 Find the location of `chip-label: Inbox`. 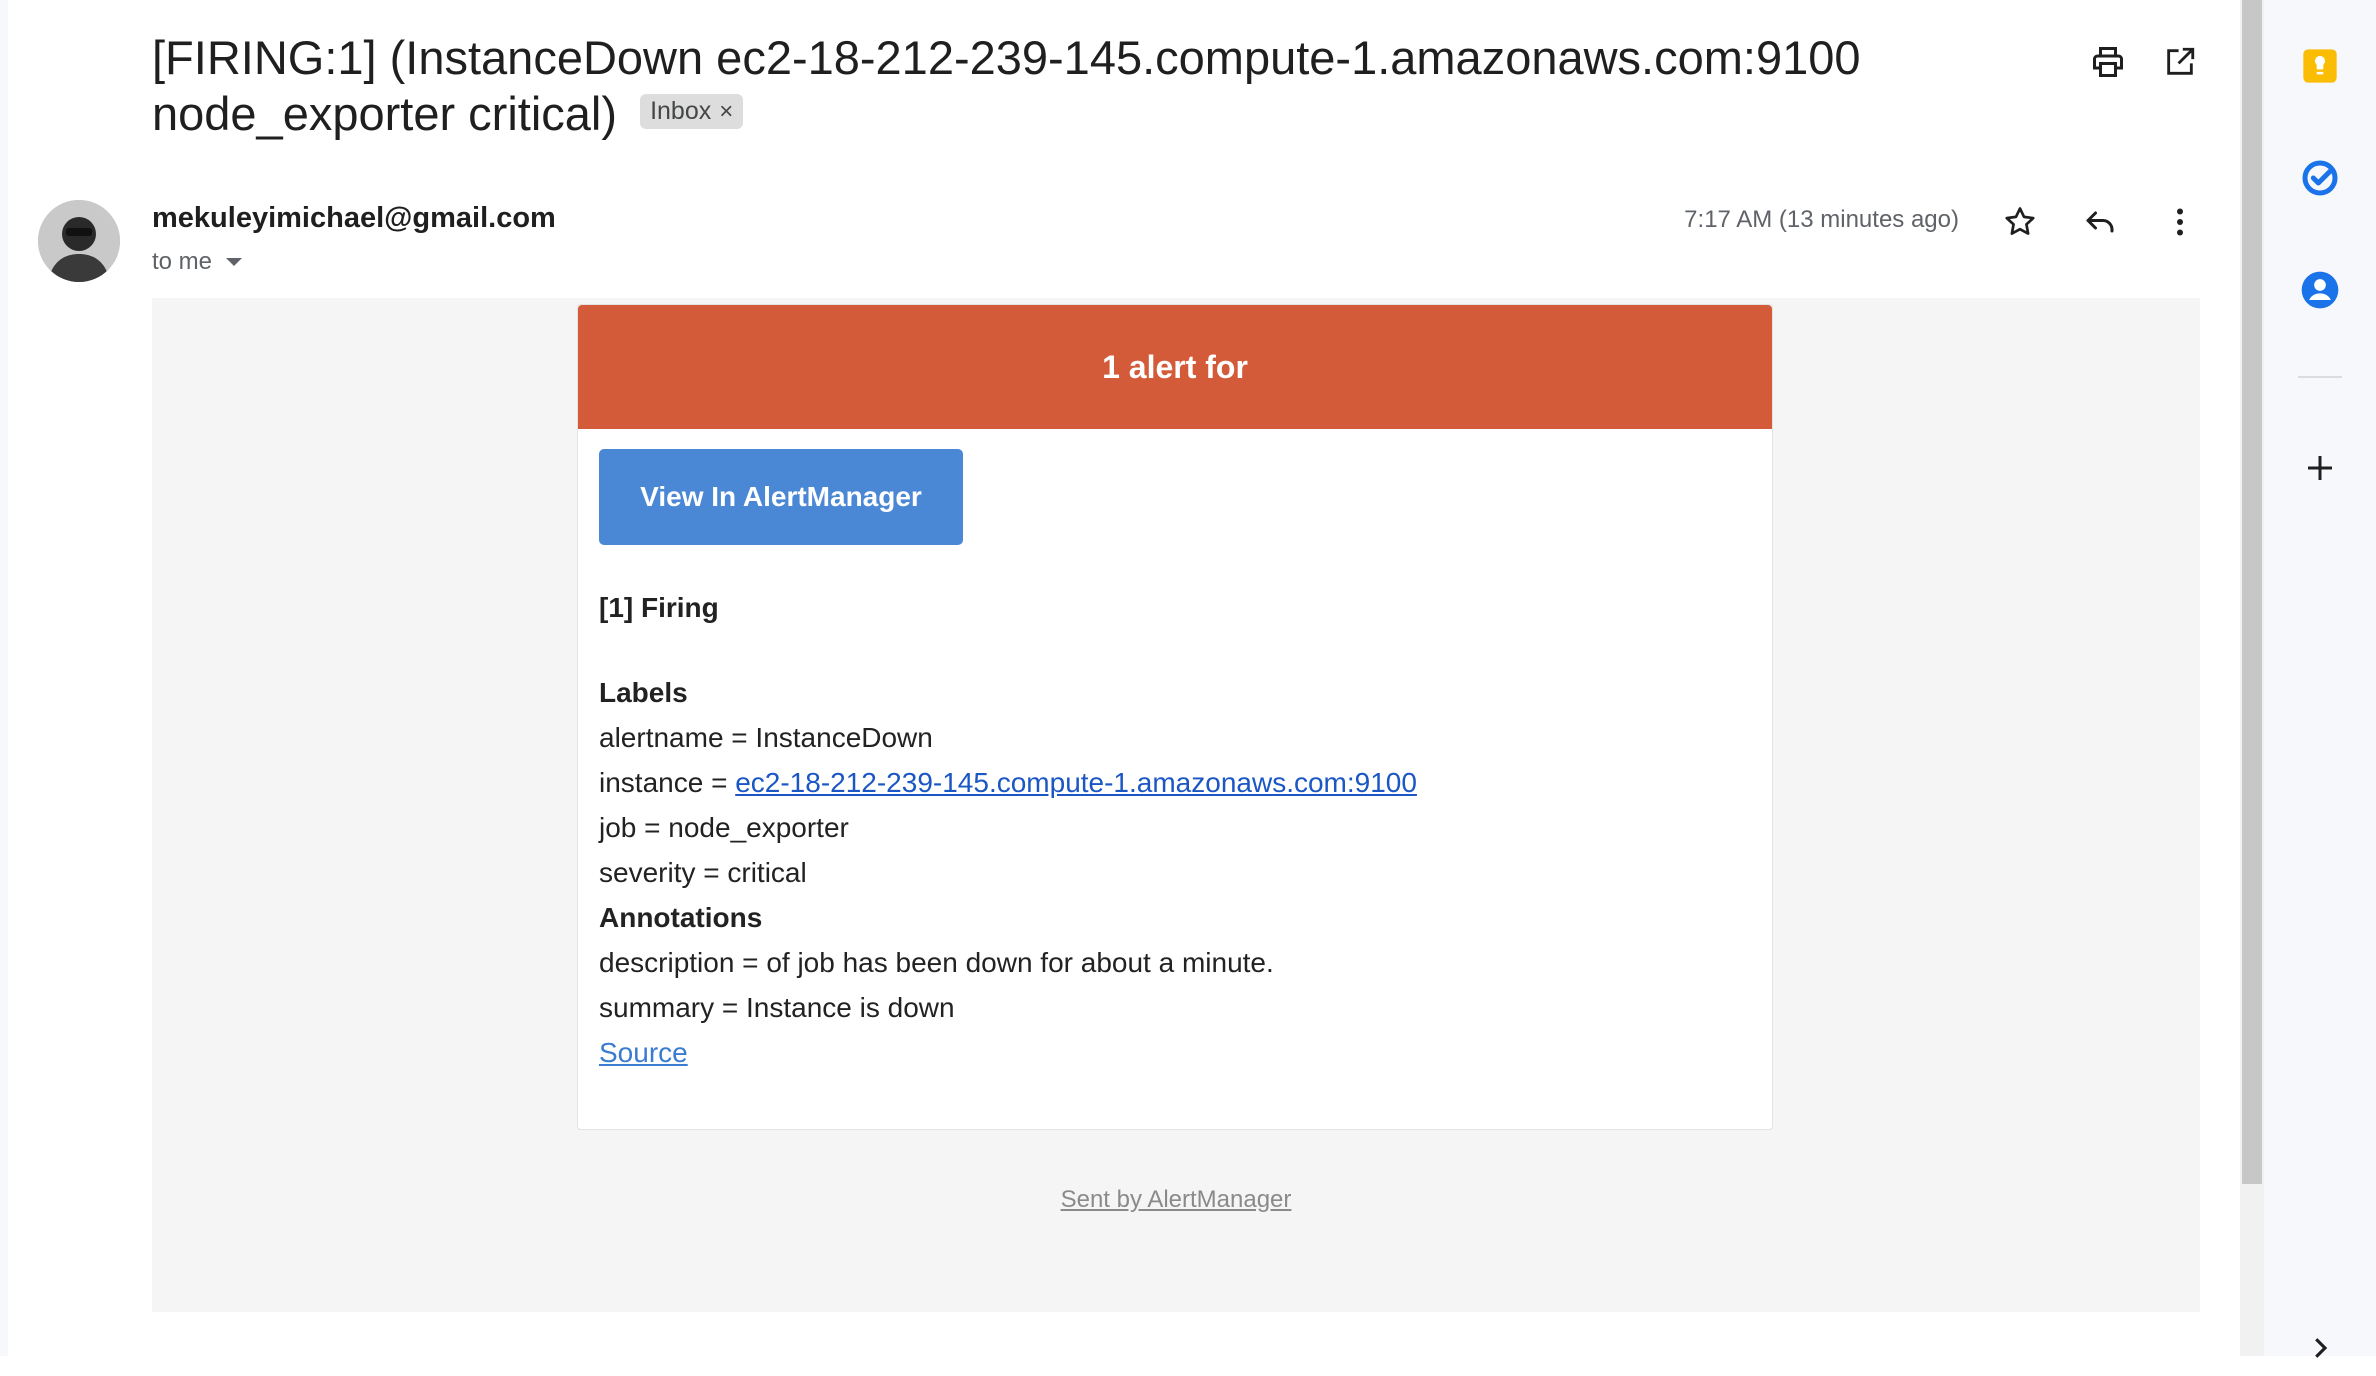

chip-label: Inbox is located at coordinates (681, 111).